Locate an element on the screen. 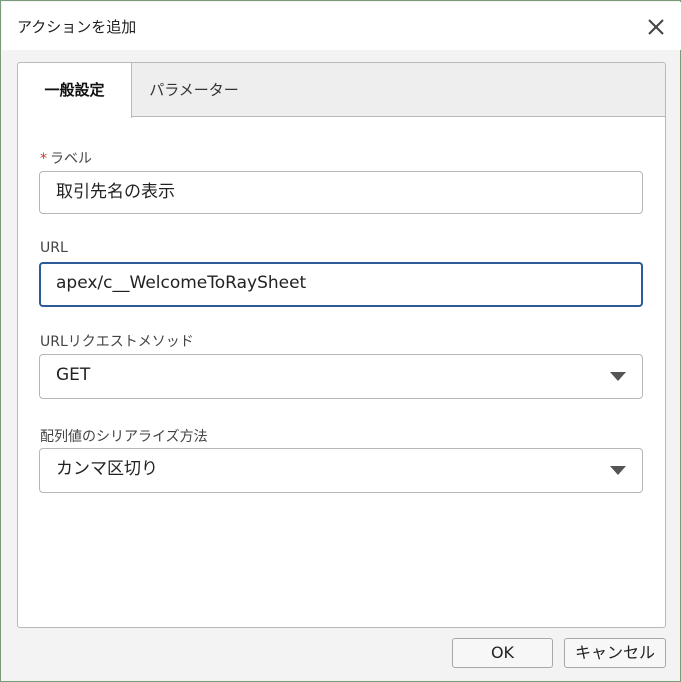  label-field-label-text: ラベル is located at coordinates (71, 159).